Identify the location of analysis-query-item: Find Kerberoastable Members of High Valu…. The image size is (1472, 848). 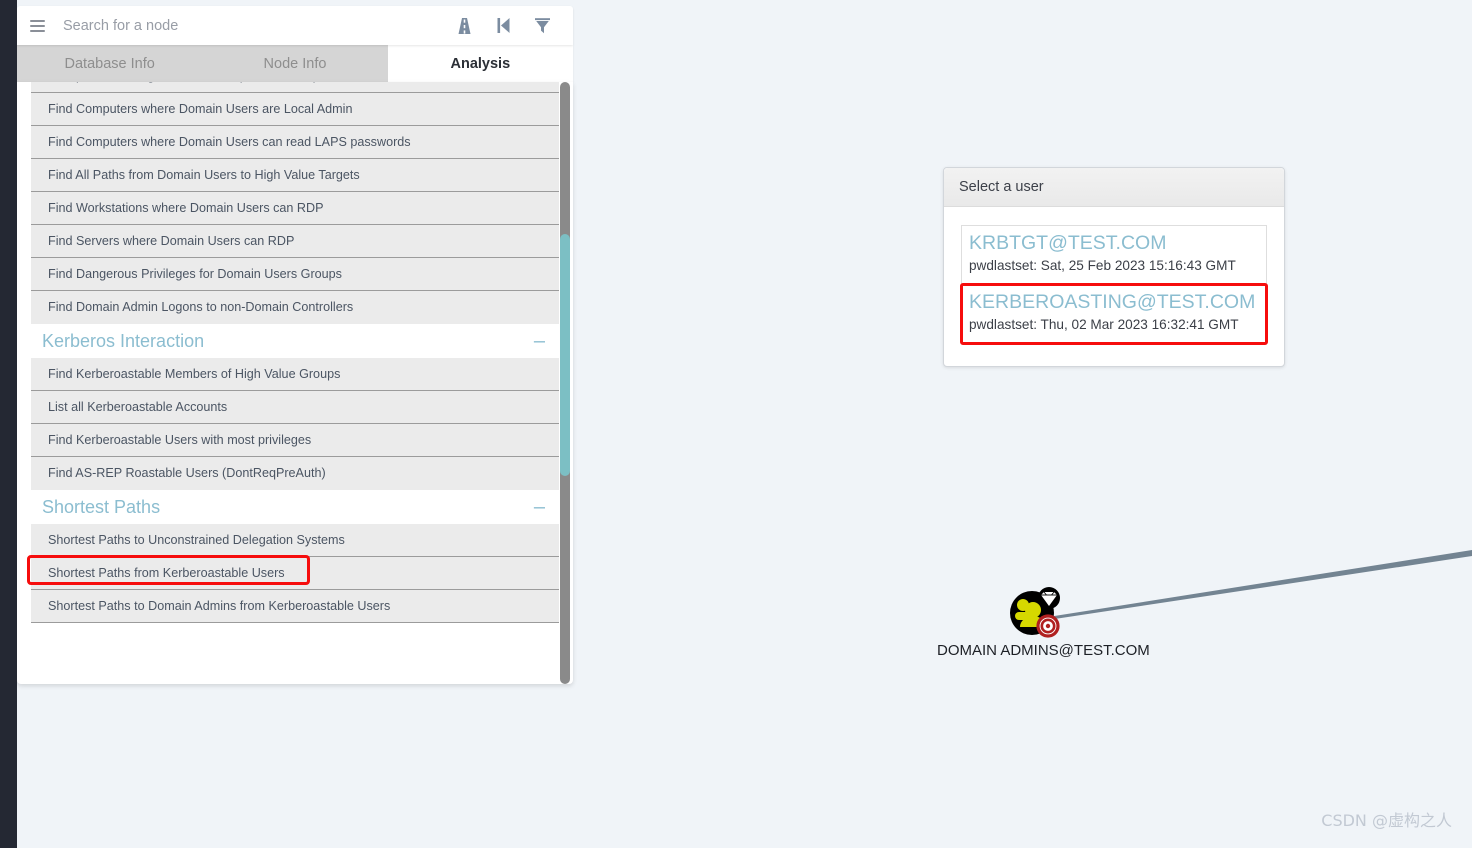
(295, 374).